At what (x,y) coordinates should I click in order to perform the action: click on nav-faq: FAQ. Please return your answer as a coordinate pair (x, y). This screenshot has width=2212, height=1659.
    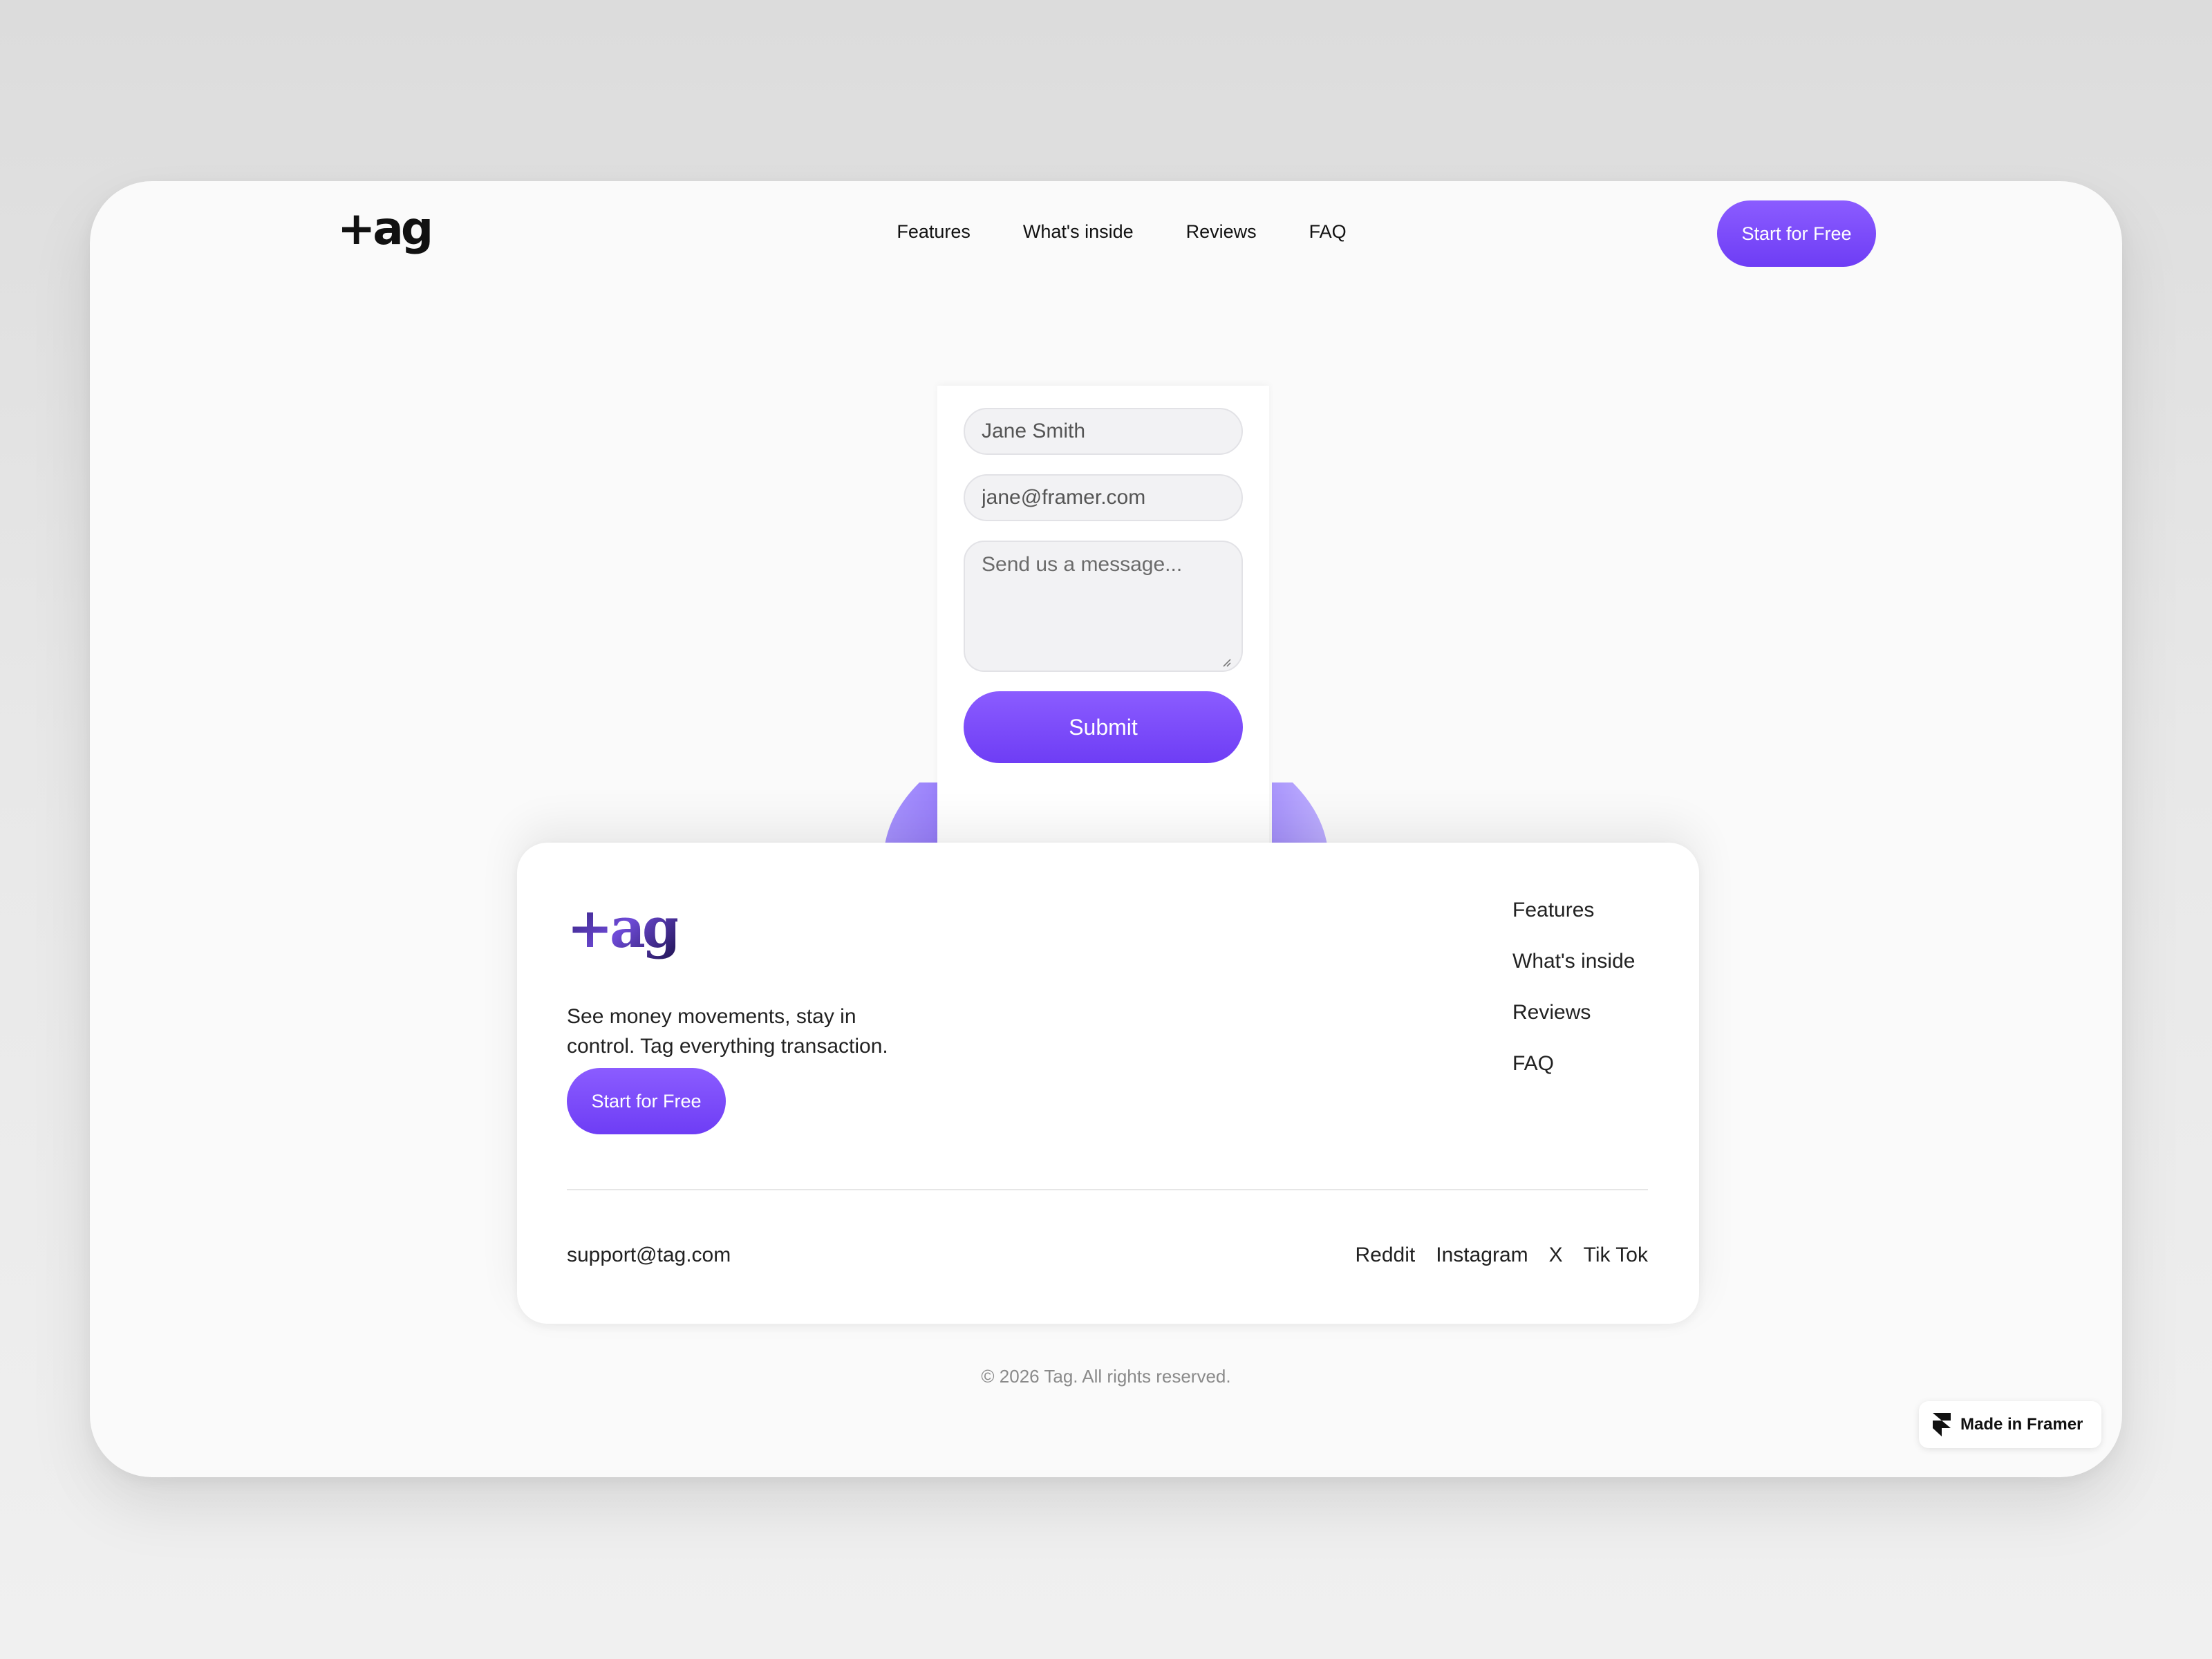
    Looking at the image, I should click on (1328, 232).